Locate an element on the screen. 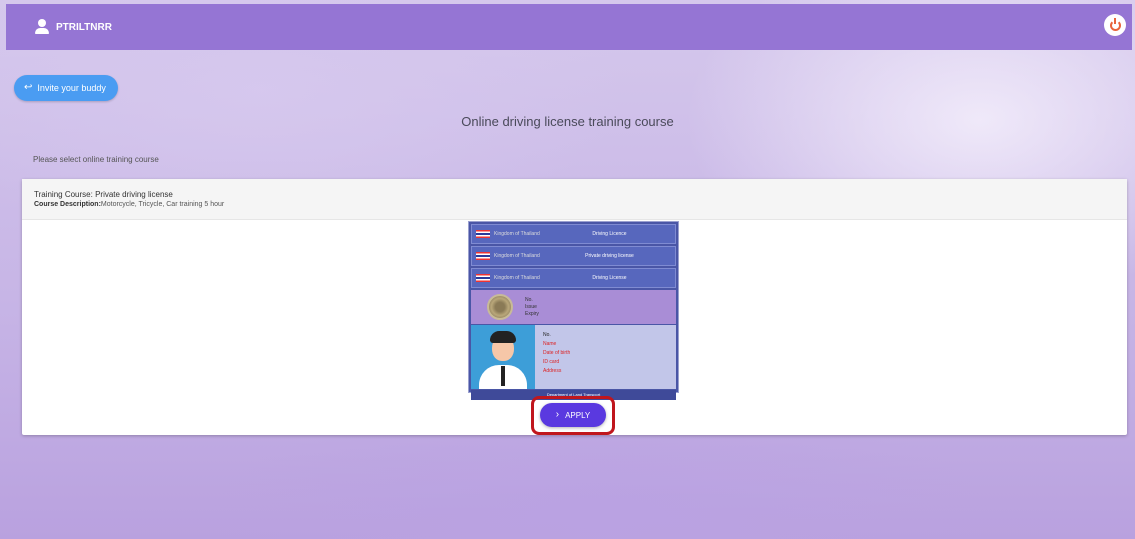 The width and height of the screenshot is (1135, 539). invite-button: ↩ Invite your buddy is located at coordinates (66, 88).